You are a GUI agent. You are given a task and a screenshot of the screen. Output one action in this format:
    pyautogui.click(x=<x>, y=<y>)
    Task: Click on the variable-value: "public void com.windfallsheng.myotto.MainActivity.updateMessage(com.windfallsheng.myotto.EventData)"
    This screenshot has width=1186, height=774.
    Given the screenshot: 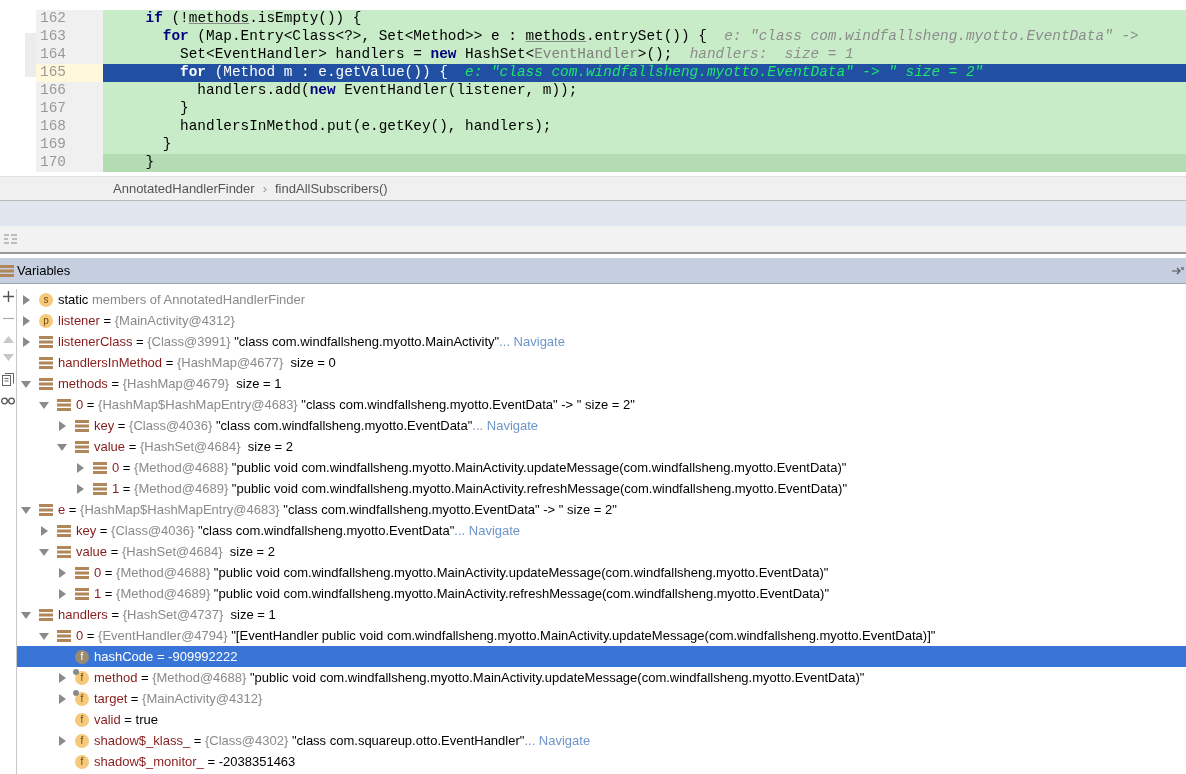 What is the action you would take?
    pyautogui.click(x=557, y=677)
    